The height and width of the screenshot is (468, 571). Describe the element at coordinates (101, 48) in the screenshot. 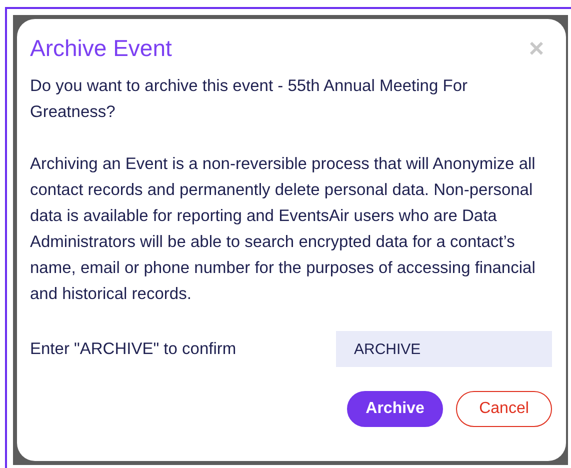

I see `dialog-title: Archive Event` at that location.